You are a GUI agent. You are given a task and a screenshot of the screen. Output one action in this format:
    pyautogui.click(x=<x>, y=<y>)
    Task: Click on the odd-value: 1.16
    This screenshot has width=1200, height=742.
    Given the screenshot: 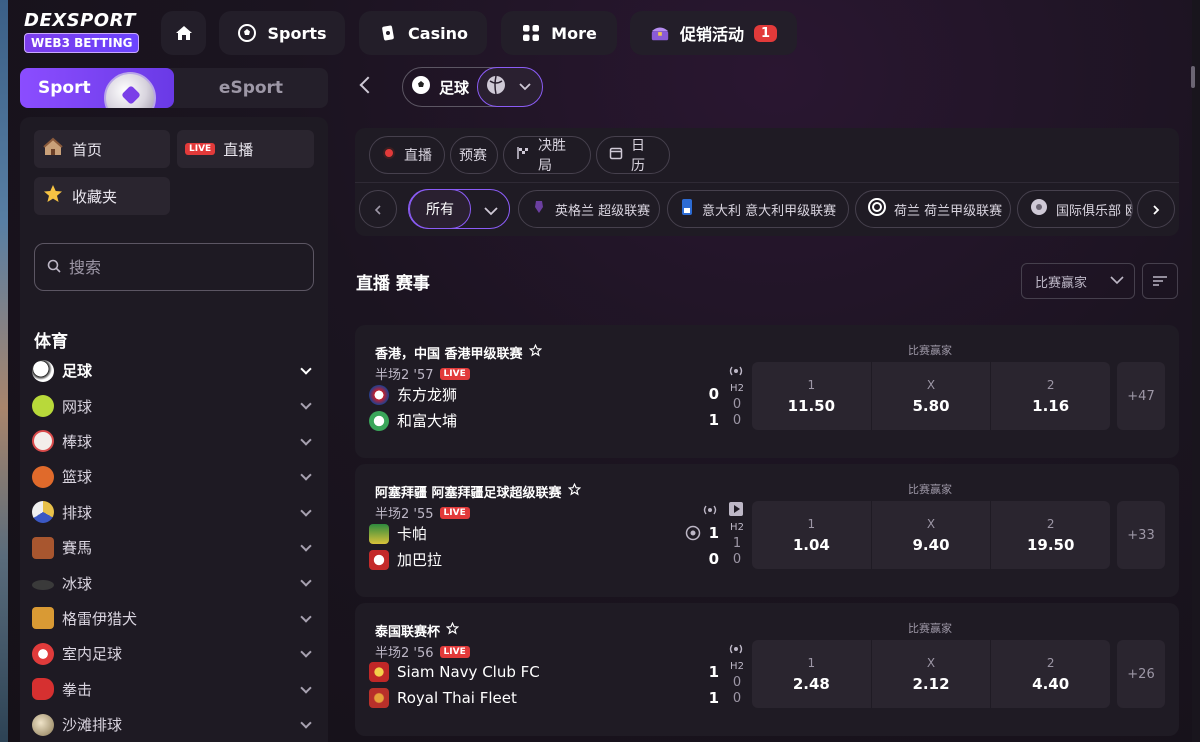 What is the action you would take?
    pyautogui.click(x=1051, y=405)
    